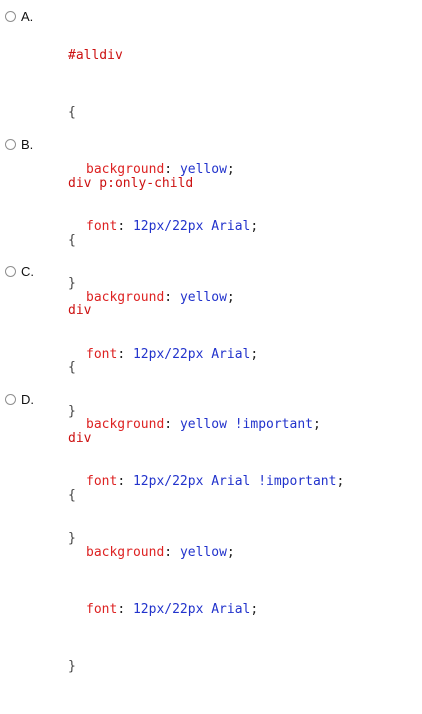  Describe the element at coordinates (27, 271) in the screenshot. I see `option-c-label: C.` at that location.